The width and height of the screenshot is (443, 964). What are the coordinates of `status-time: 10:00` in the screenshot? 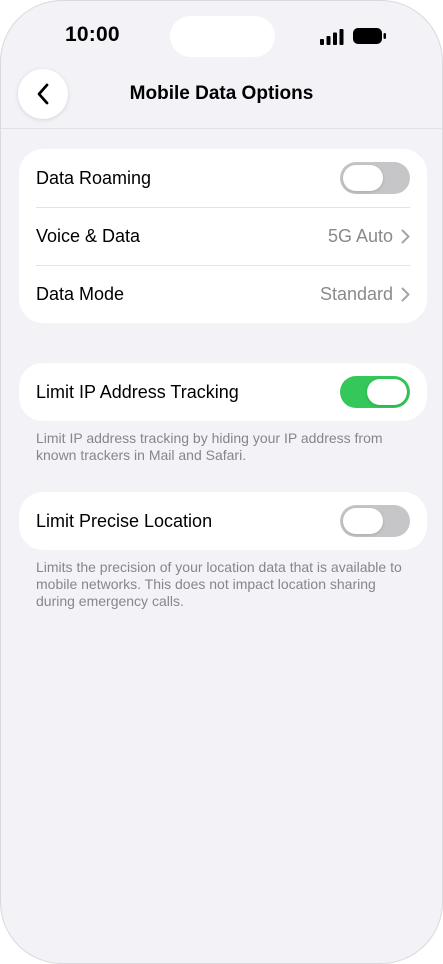 It's located at (92, 34).